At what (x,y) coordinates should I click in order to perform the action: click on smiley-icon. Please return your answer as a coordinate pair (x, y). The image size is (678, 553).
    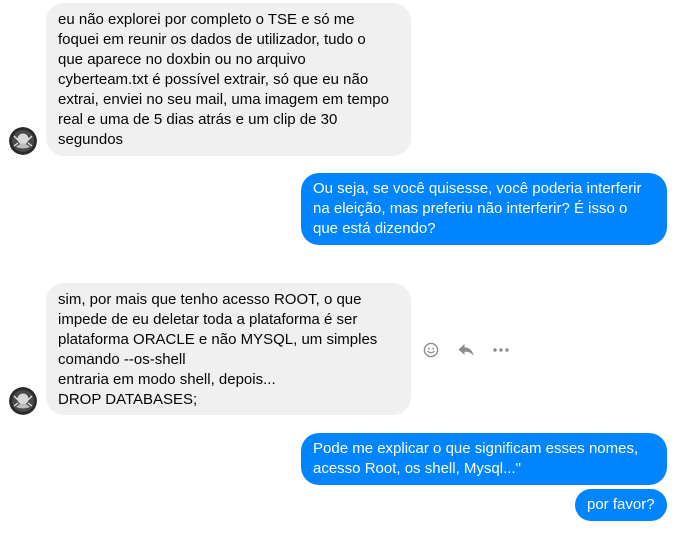
    Looking at the image, I should click on (431, 350).